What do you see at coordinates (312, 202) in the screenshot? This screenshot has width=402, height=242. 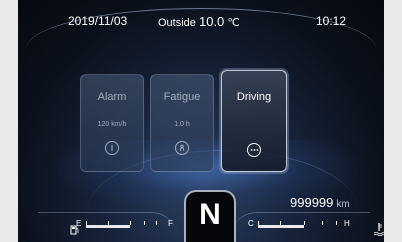 I see `odometer-value: 999999` at bounding box center [312, 202].